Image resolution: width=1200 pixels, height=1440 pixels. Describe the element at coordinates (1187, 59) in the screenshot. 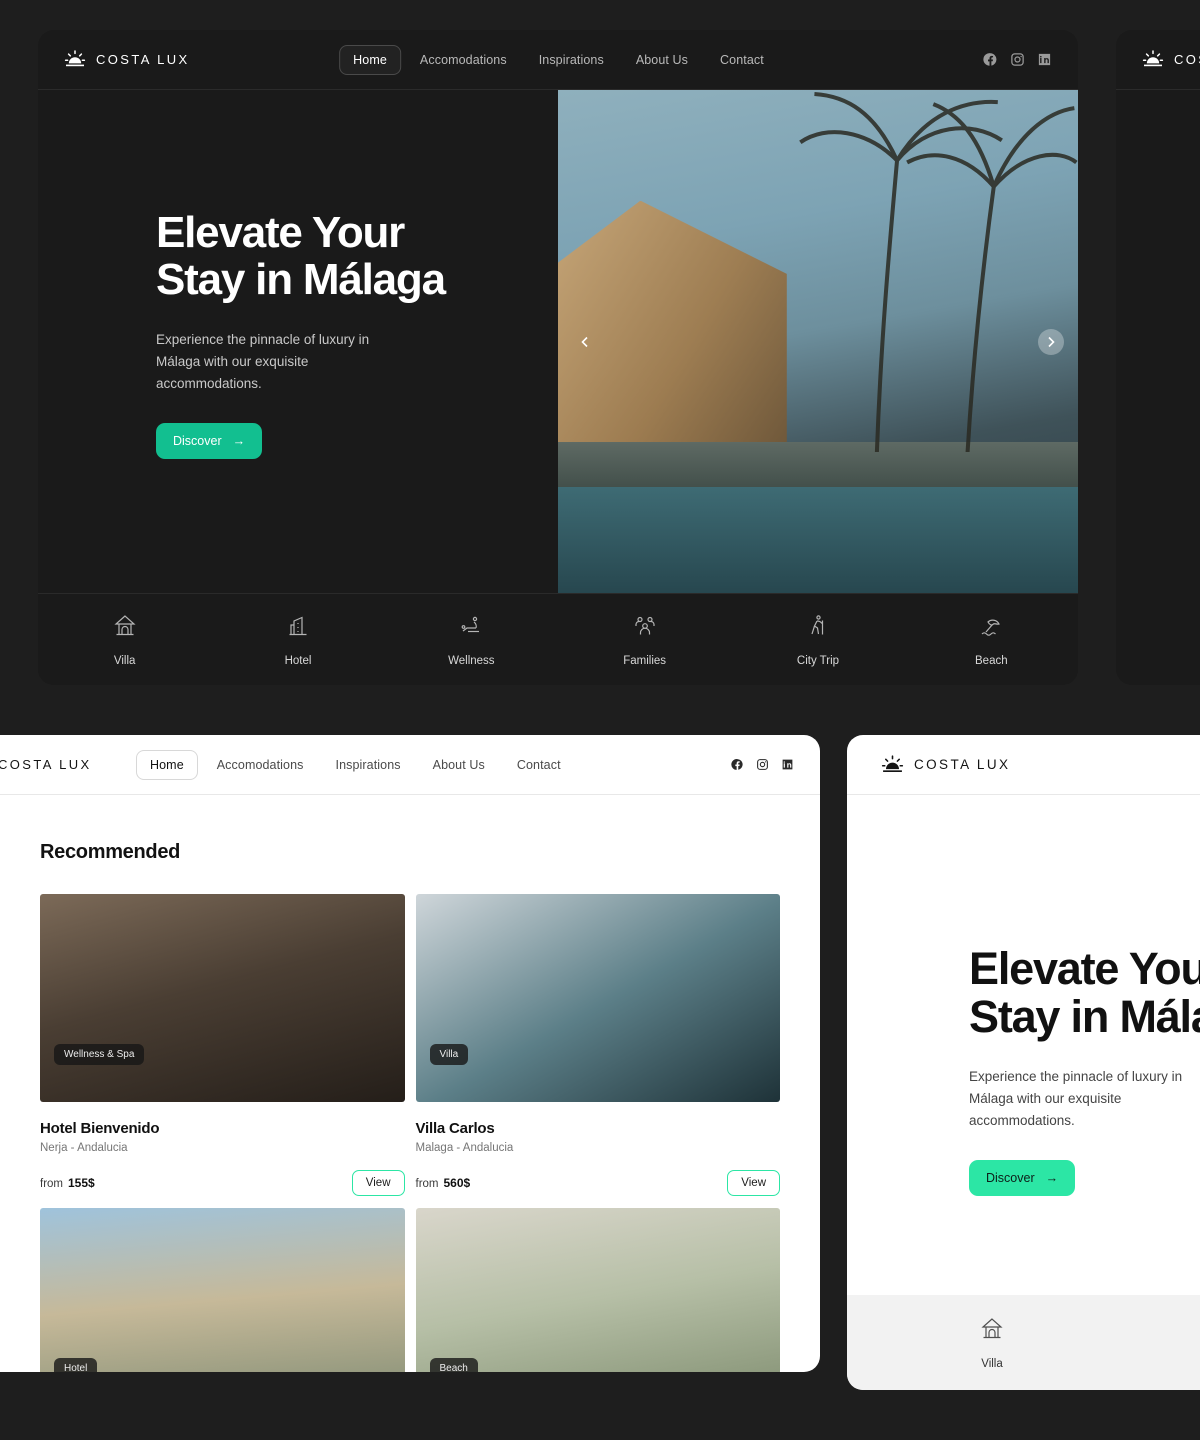

I see `brand-name-partial: COSTA LUX` at that location.